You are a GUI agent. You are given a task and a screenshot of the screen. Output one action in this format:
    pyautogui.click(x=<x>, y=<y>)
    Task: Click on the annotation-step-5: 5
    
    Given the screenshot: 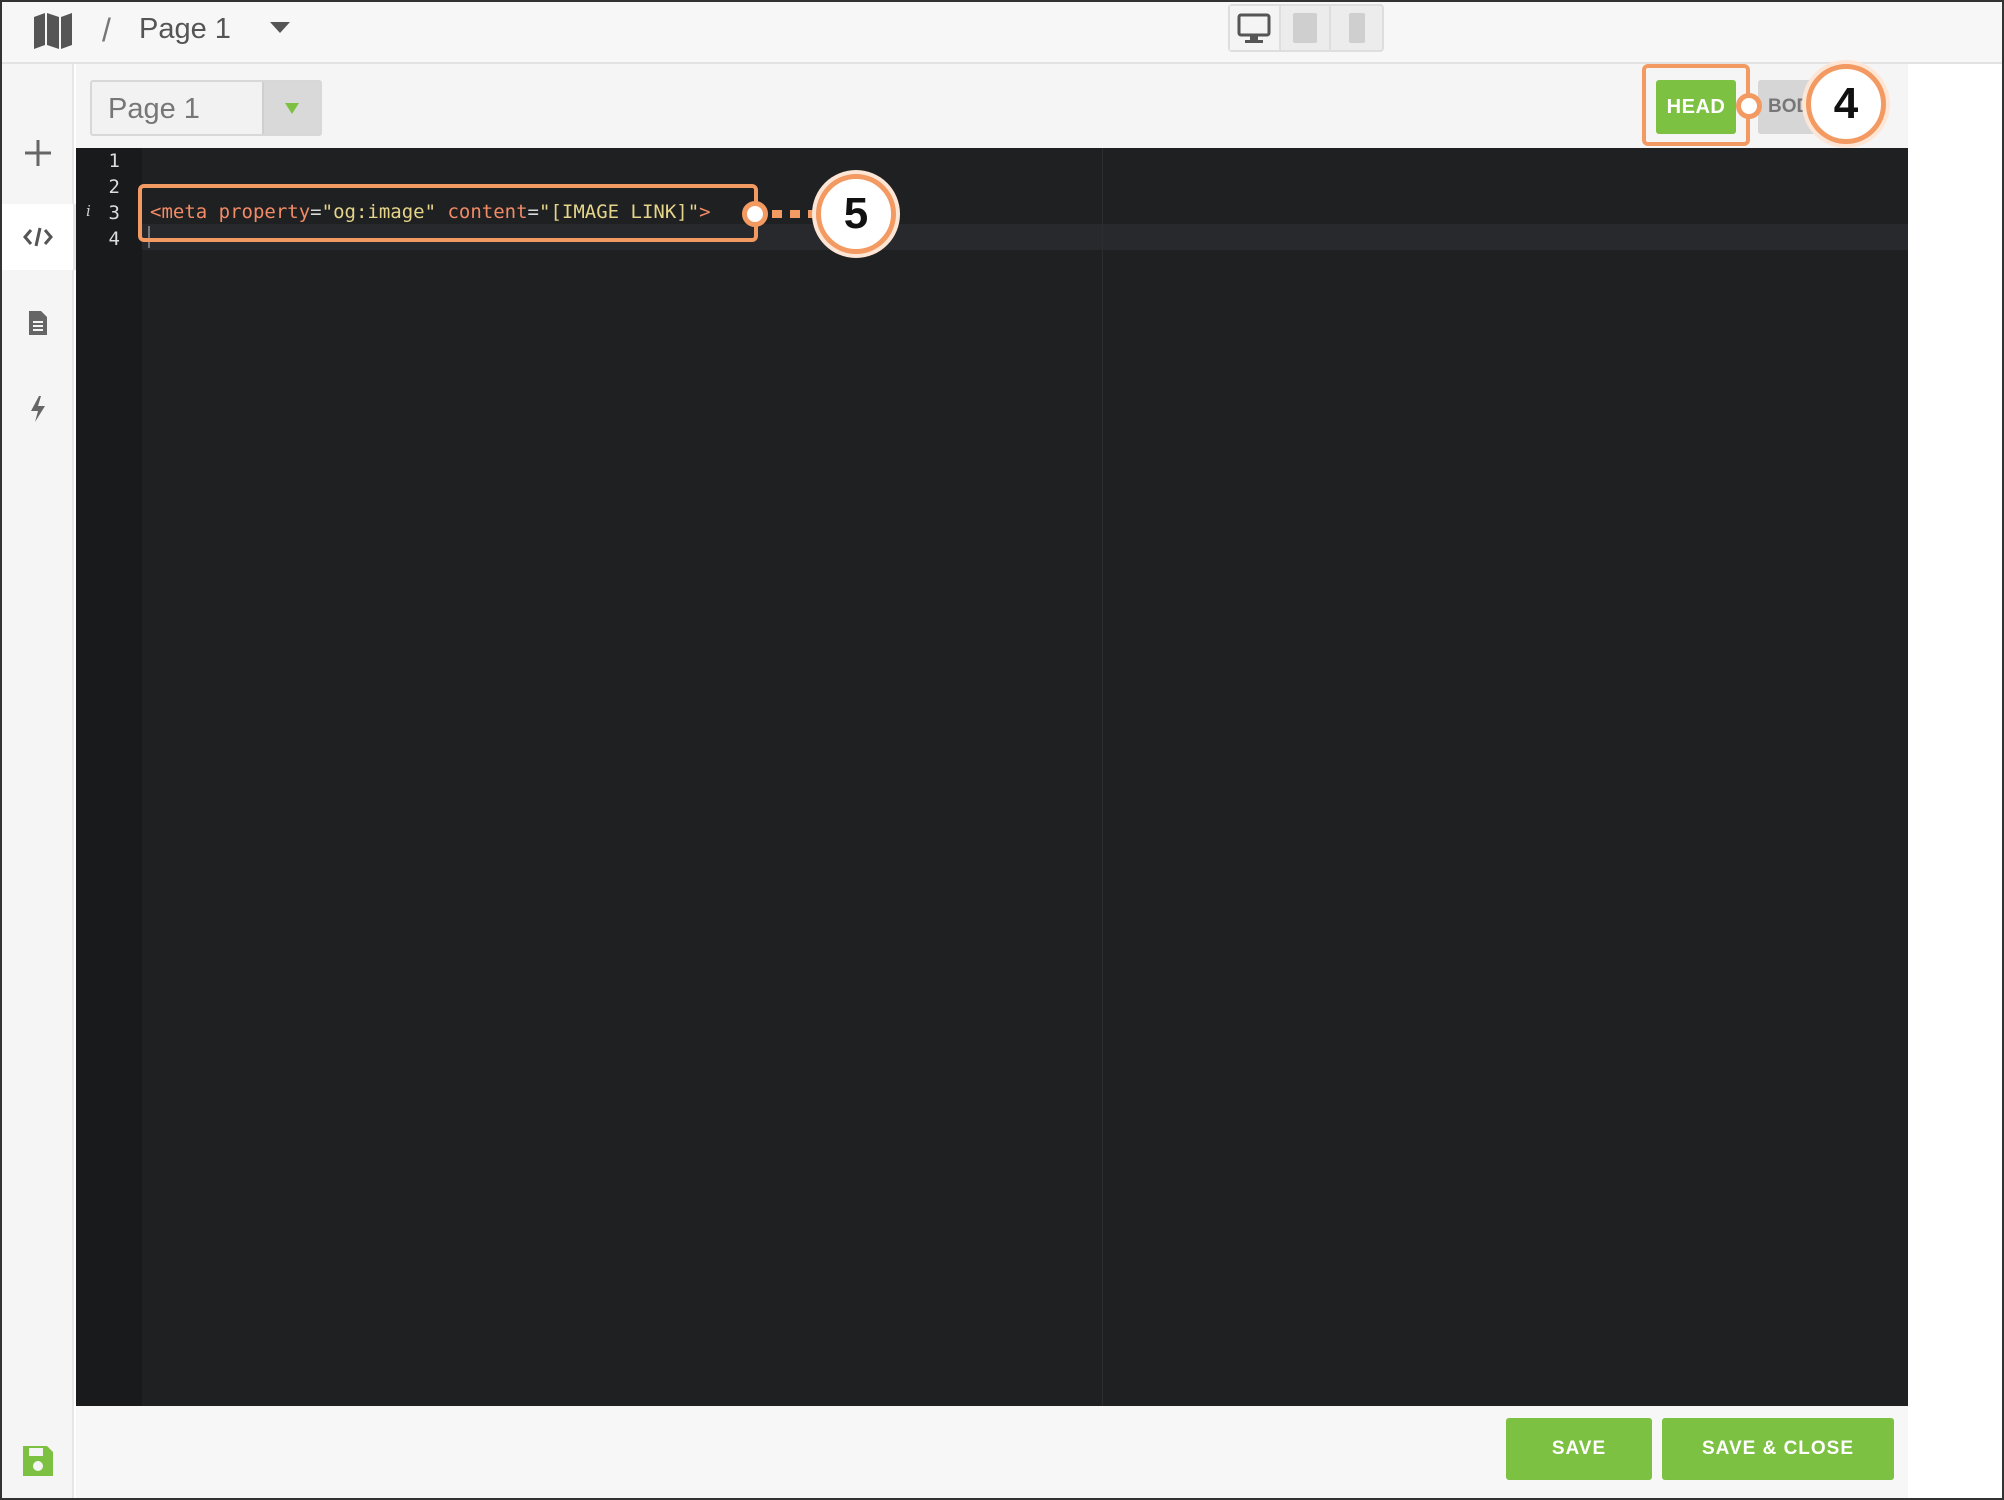 What is the action you would take?
    pyautogui.click(x=856, y=214)
    